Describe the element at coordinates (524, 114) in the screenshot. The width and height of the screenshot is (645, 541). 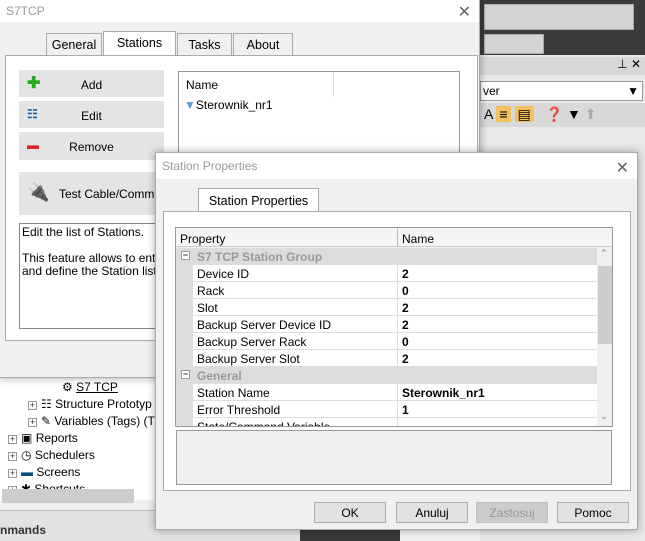
I see `comment-icon: ▤` at that location.